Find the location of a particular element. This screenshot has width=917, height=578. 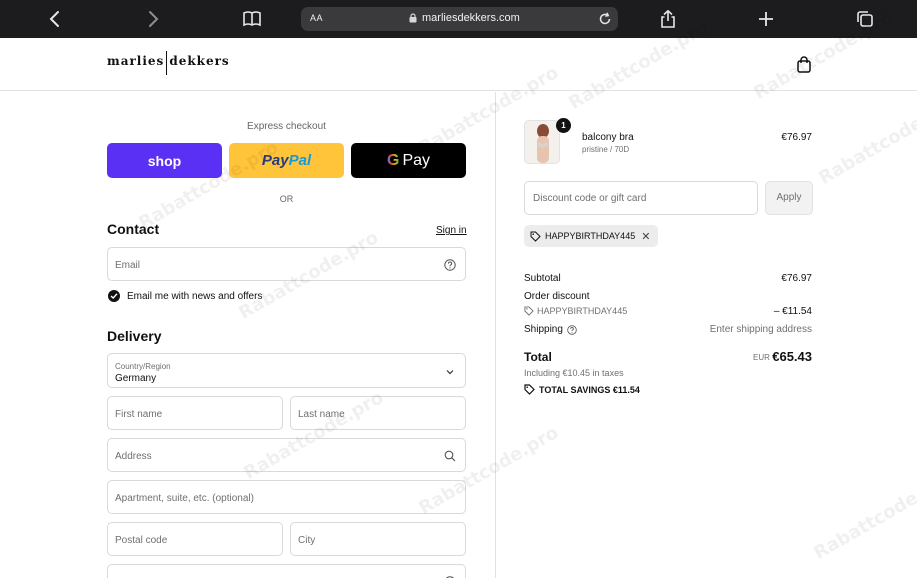

last-name-placeholder: Last name is located at coordinates (321, 414).